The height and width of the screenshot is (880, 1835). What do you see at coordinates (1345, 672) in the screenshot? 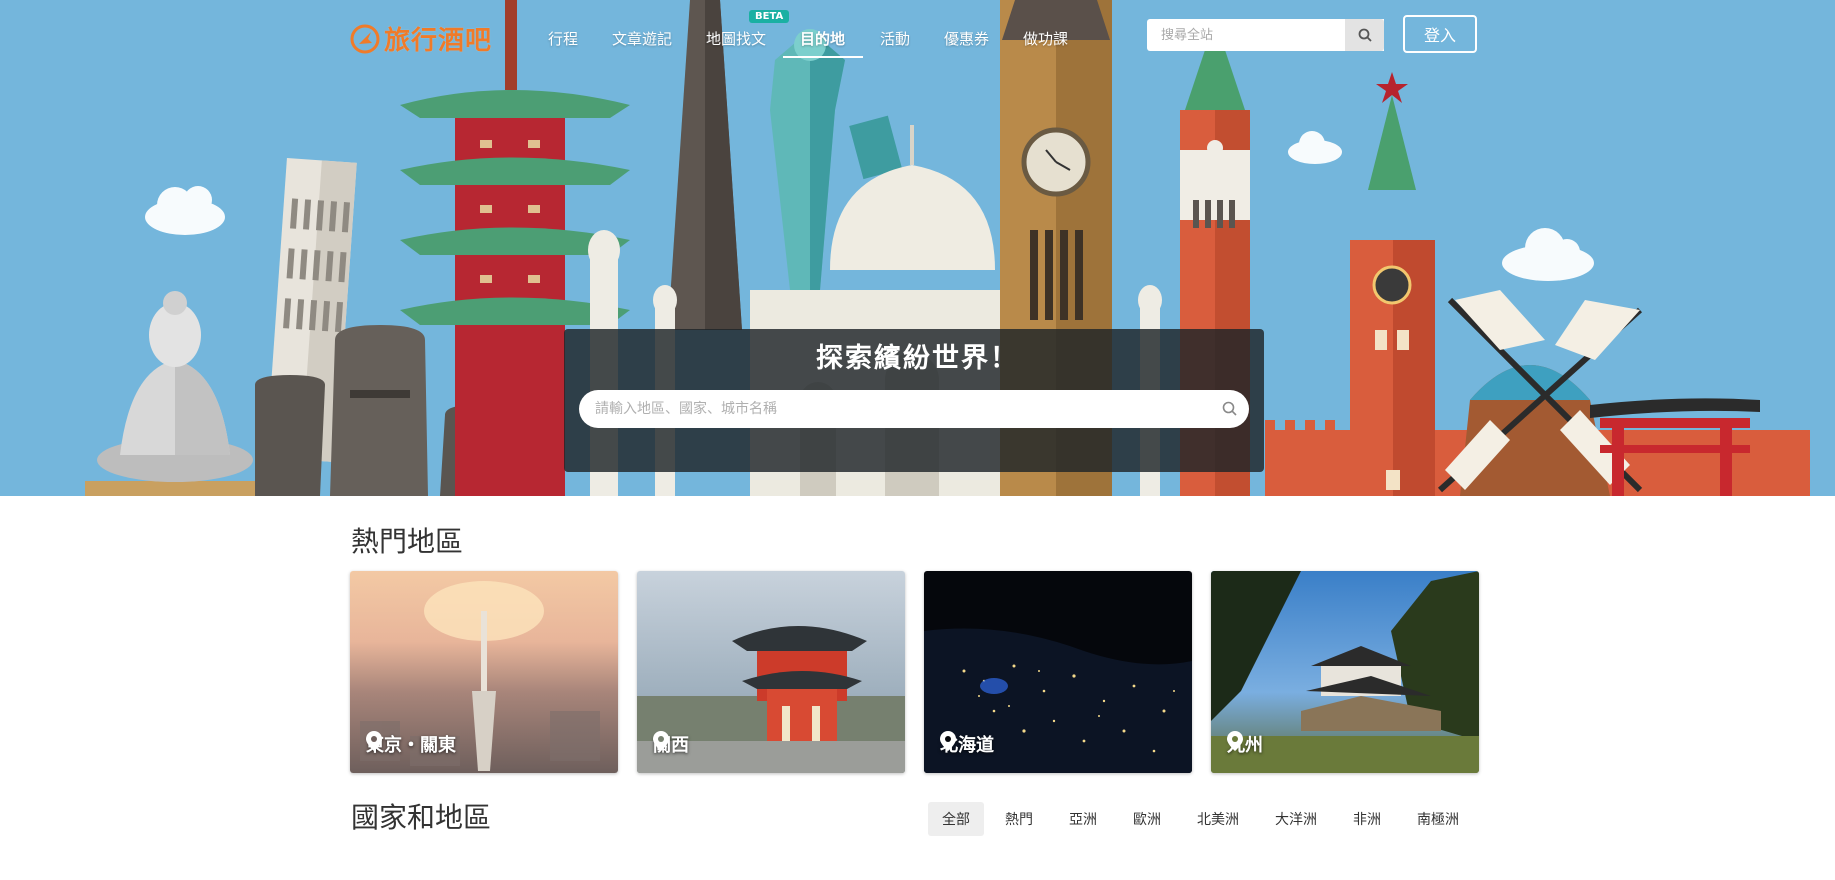
I see `region-card-kyushu: 九州` at bounding box center [1345, 672].